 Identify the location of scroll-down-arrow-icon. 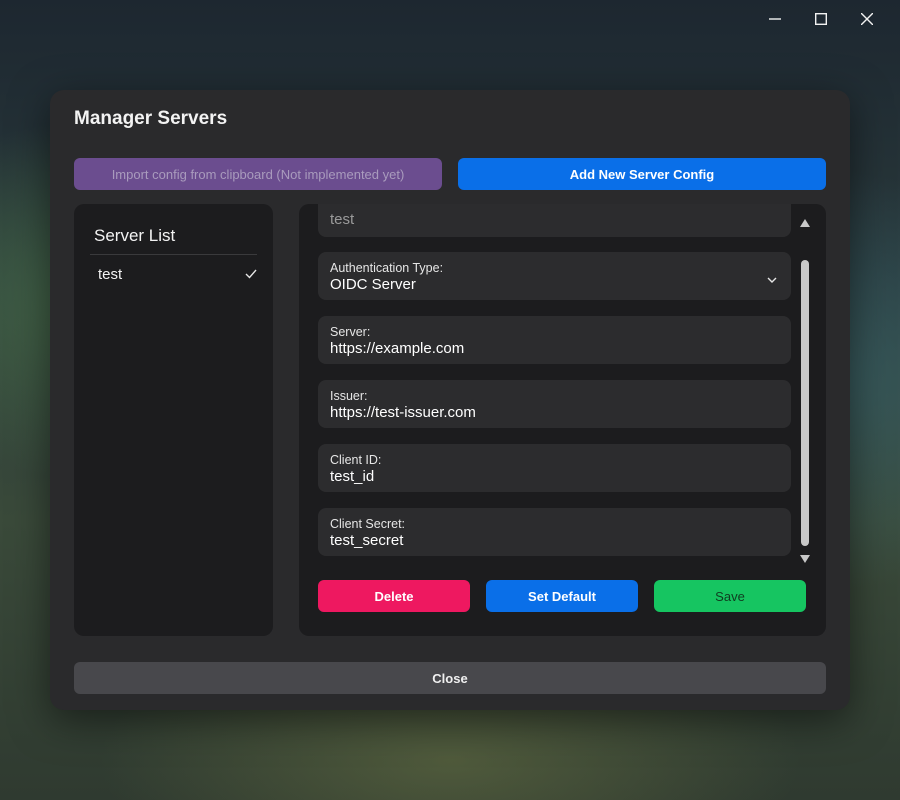
(805, 559).